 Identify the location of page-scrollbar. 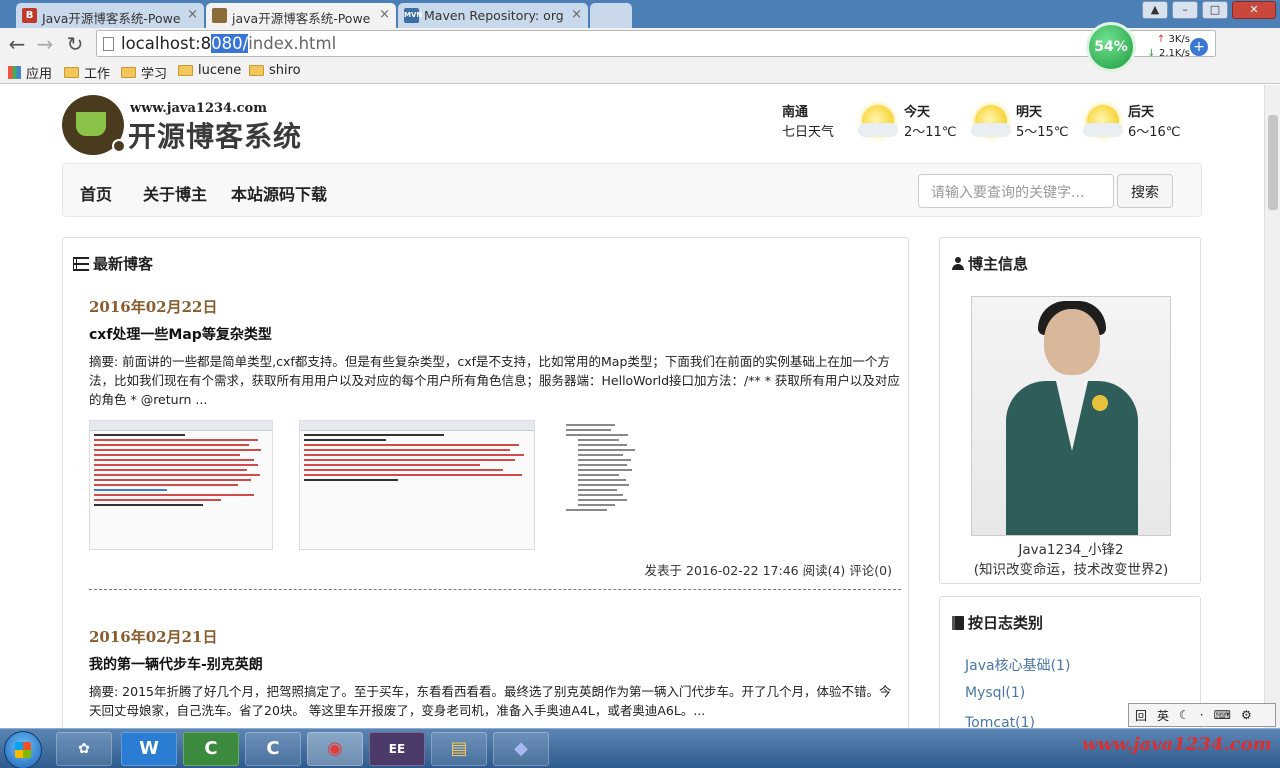
(1272, 406).